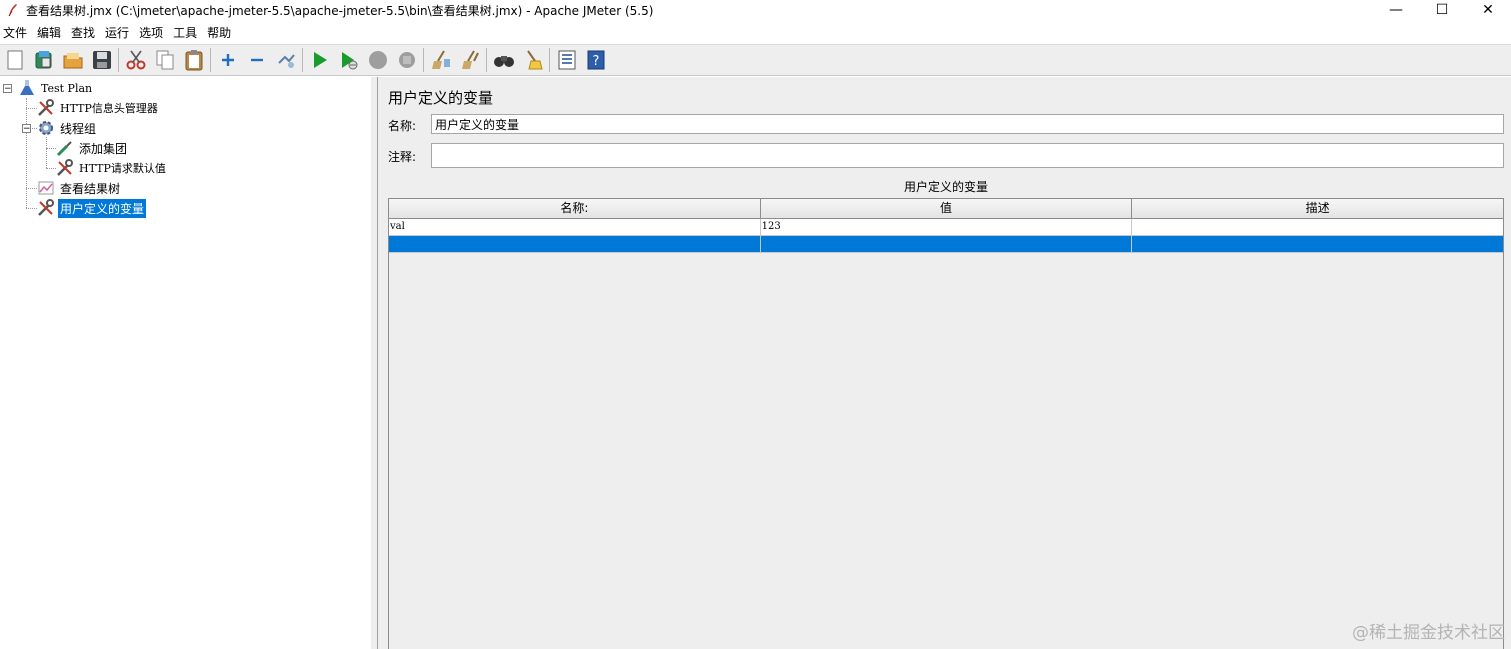 This screenshot has width=1511, height=649. Describe the element at coordinates (227, 60) in the screenshot. I see `expand-icon` at that location.